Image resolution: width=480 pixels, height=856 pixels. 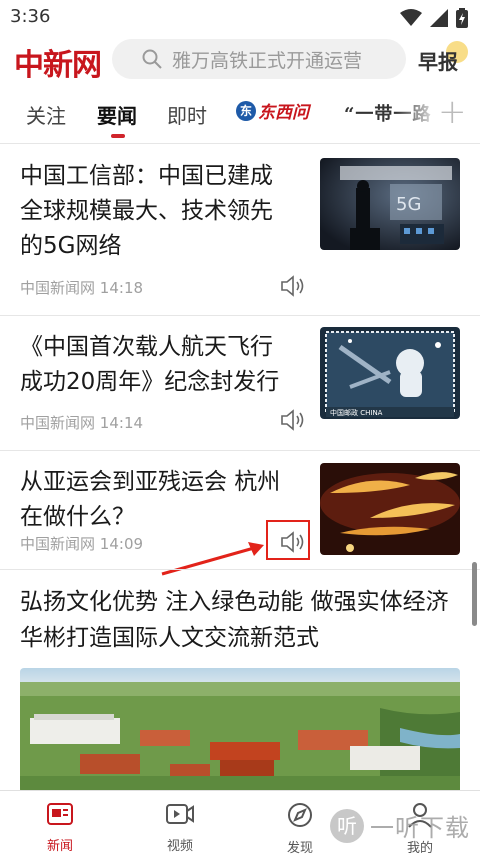 What do you see at coordinates (418, 113) in the screenshot?
I see `tabs-fade` at bounding box center [418, 113].